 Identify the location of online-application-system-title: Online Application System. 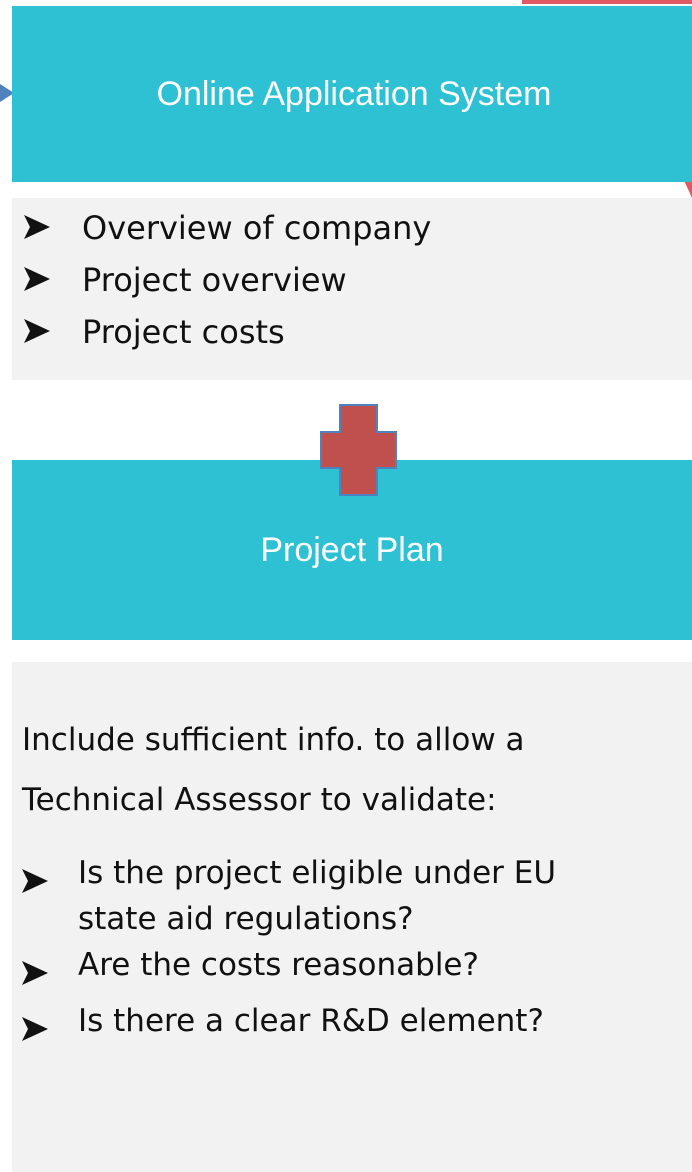
(354, 93).